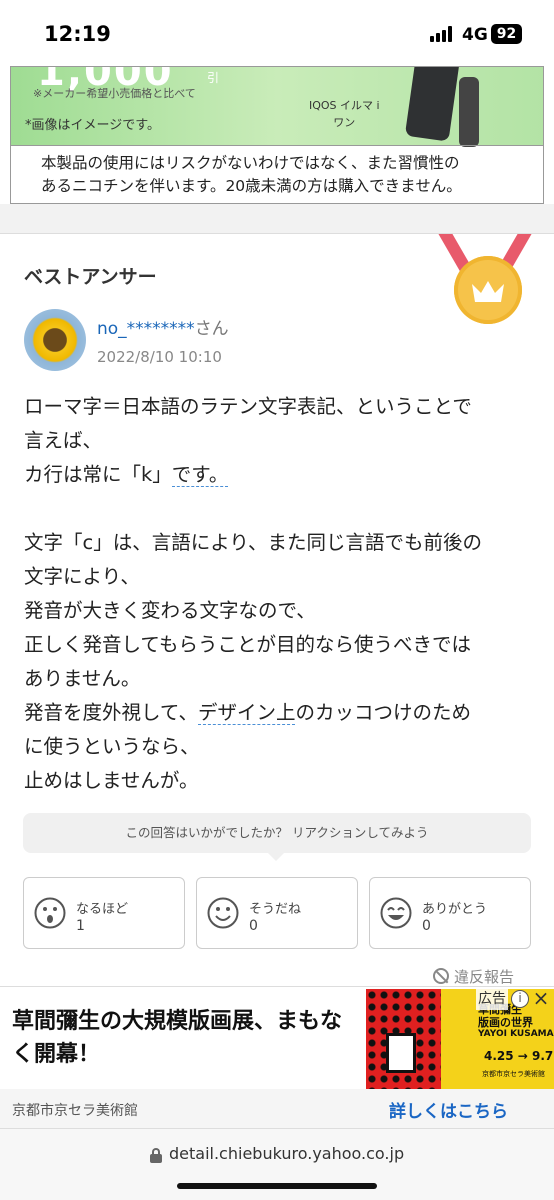 The image size is (554, 1200). Describe the element at coordinates (448, 1109) in the screenshot. I see `ad-cta-link: 詳しくはこちら` at that location.